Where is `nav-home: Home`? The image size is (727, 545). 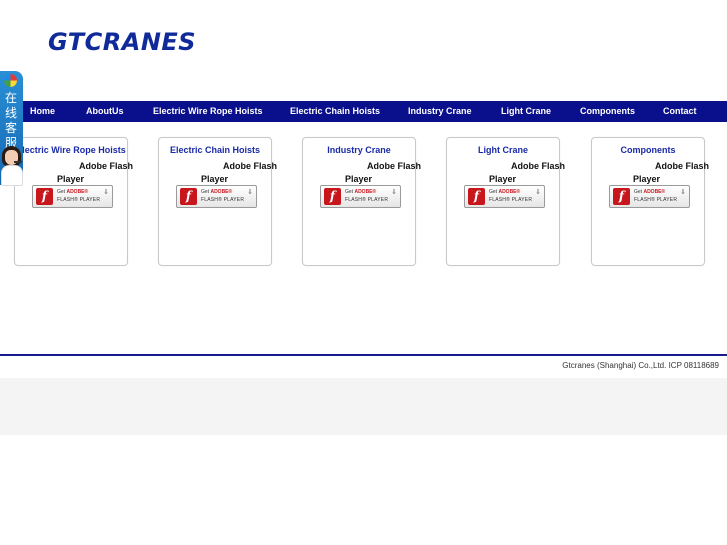
nav-home: Home is located at coordinates (42, 111).